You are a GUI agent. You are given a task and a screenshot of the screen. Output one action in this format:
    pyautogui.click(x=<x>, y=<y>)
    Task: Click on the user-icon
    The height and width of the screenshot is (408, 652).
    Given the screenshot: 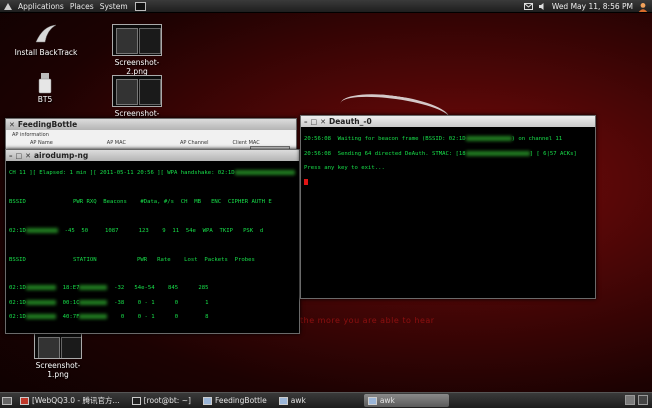 What is the action you would take?
    pyautogui.click(x=643, y=7)
    